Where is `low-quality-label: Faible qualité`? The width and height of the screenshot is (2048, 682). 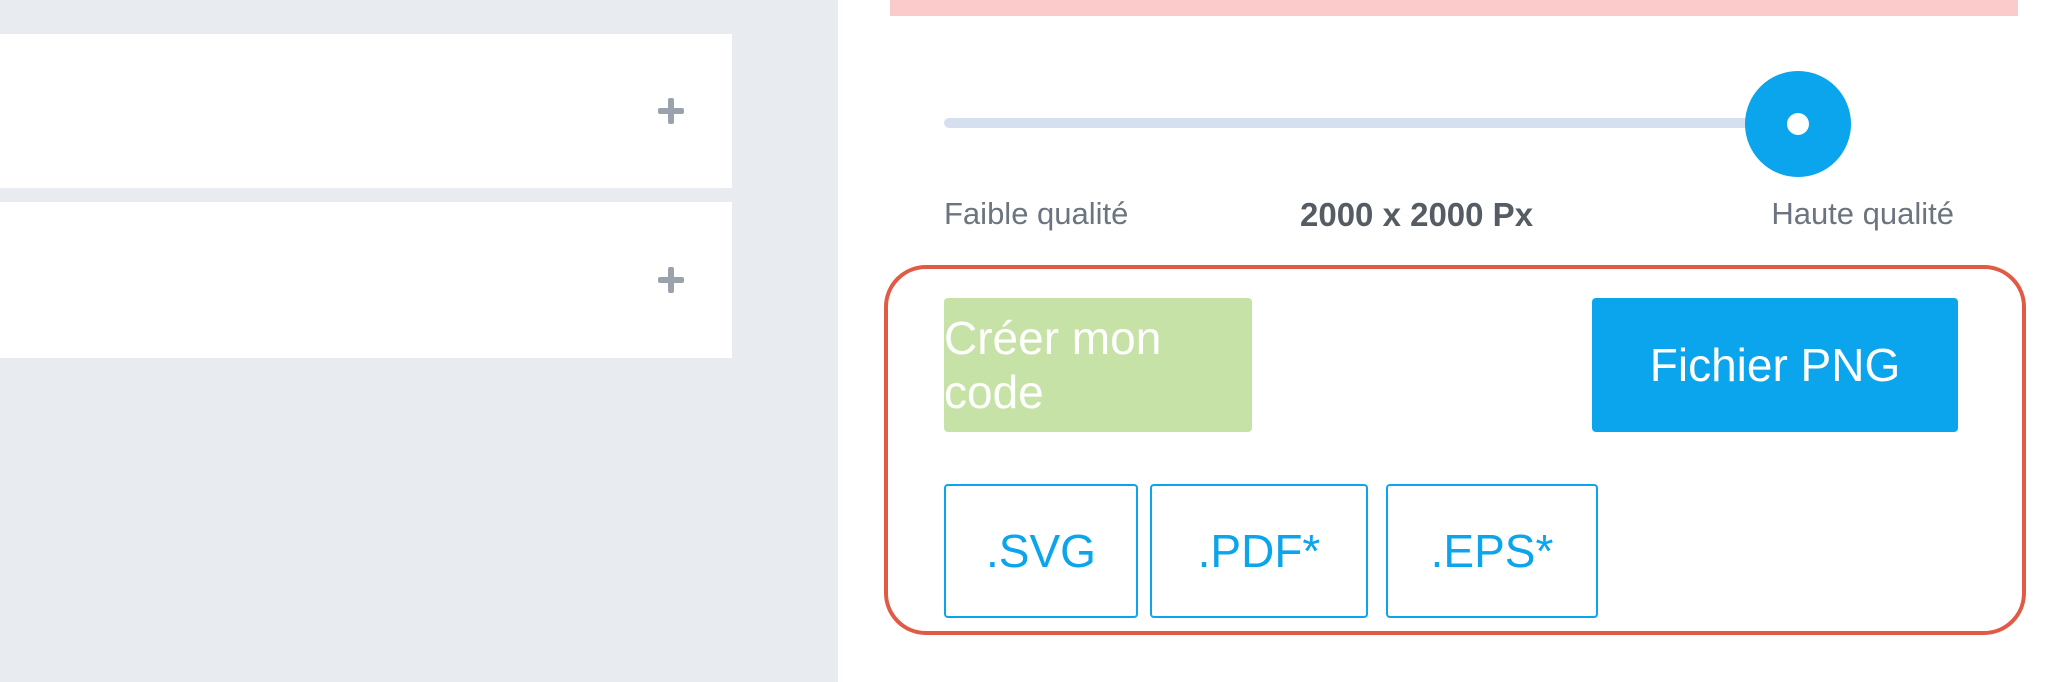
low-quality-label: Faible qualité is located at coordinates (1036, 213).